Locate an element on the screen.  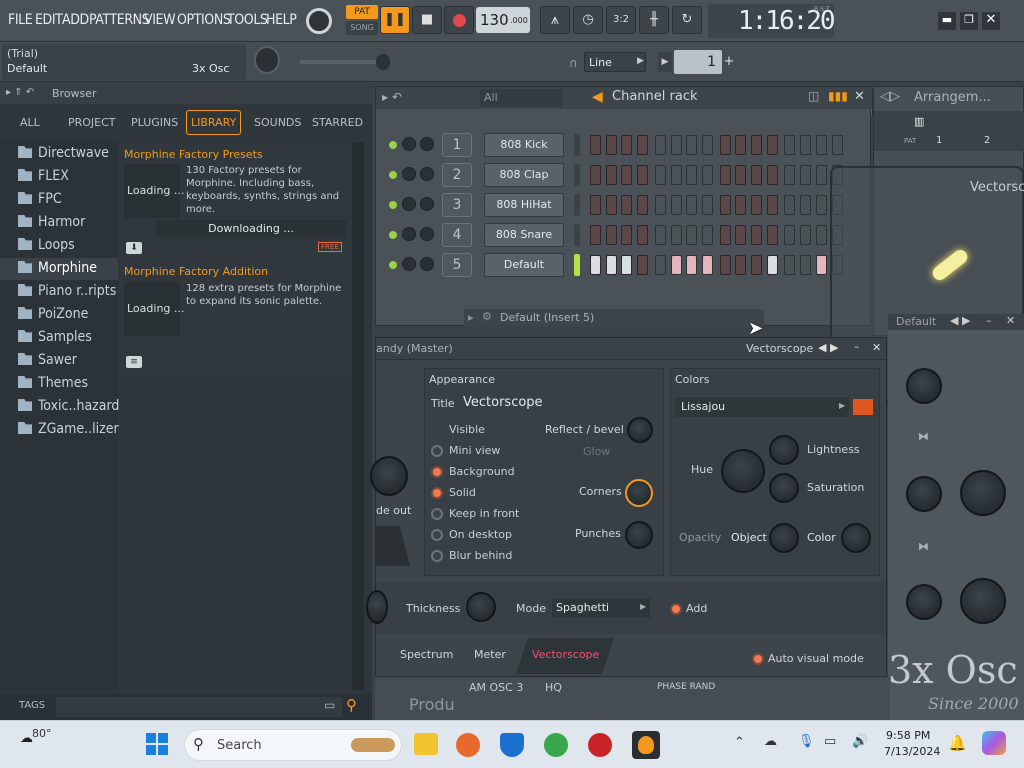
add-radio is located at coordinates (676, 609).